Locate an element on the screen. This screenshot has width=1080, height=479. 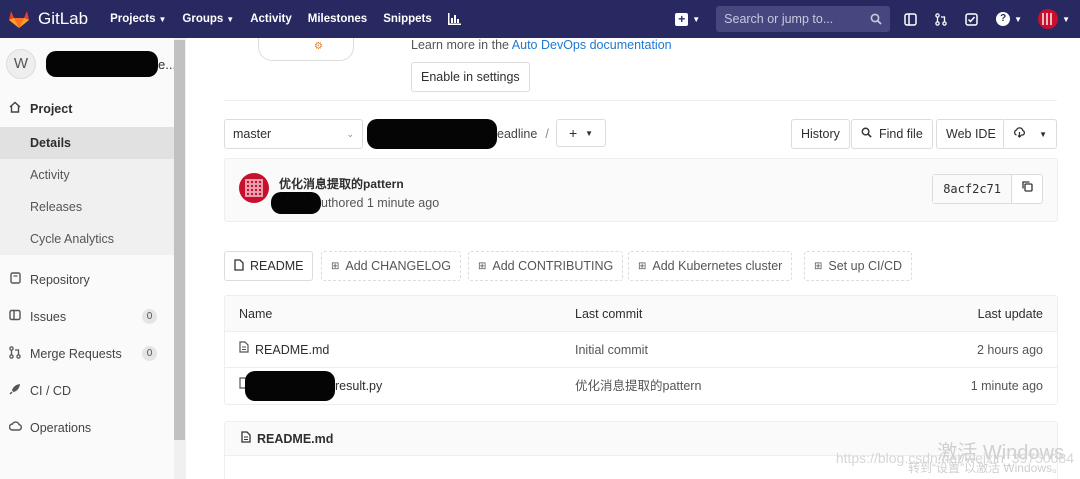
copy-sha-button is located at coordinates (1027, 189).